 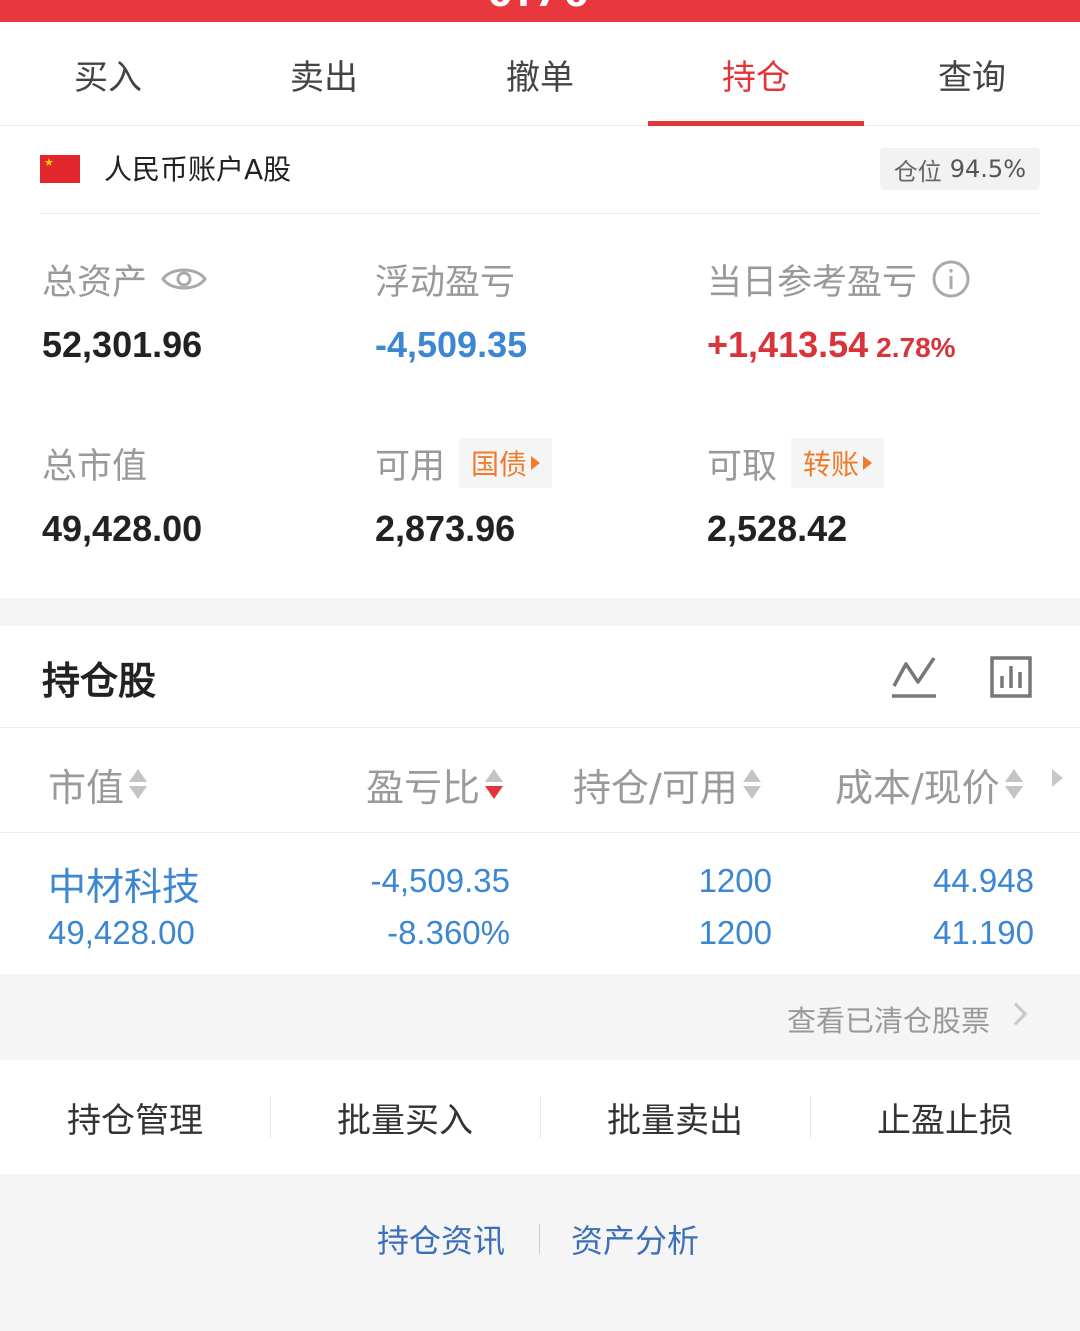 I want to click on withdrawable-label: 可取, so click(x=742, y=466).